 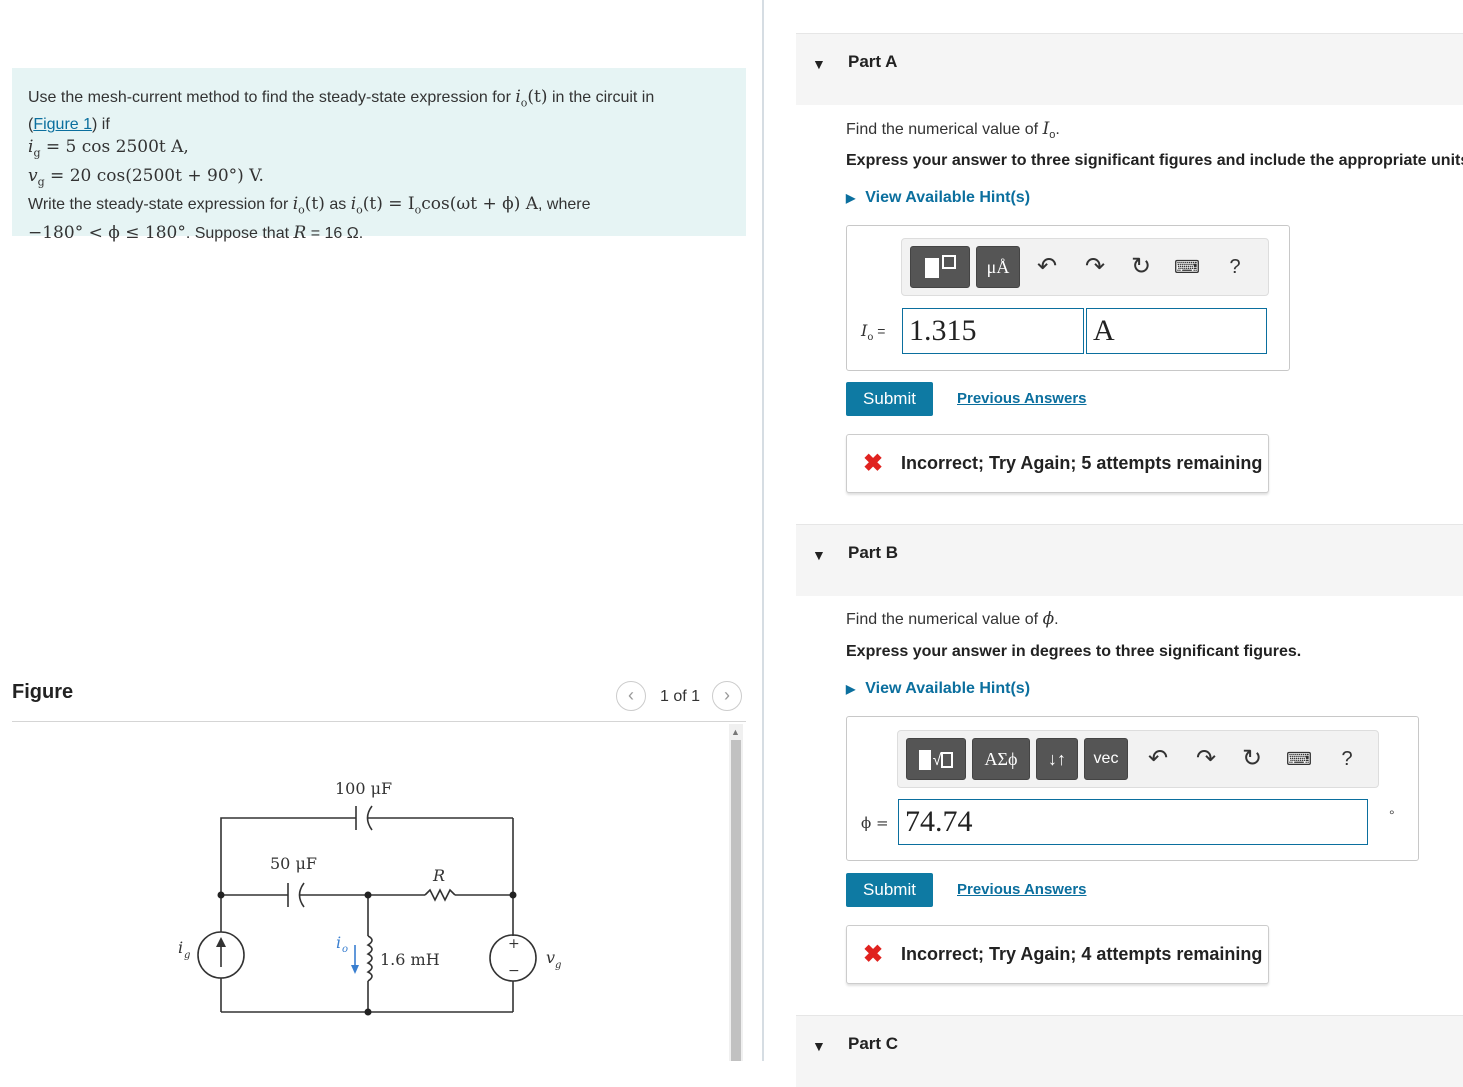 What do you see at coordinates (873, 1043) in the screenshot?
I see `part-c-title: Part C` at bounding box center [873, 1043].